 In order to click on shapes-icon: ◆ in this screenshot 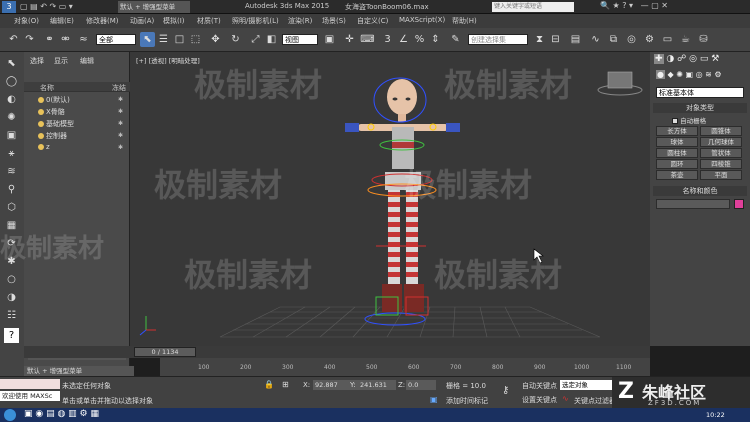, I will do `click(671, 74)`.